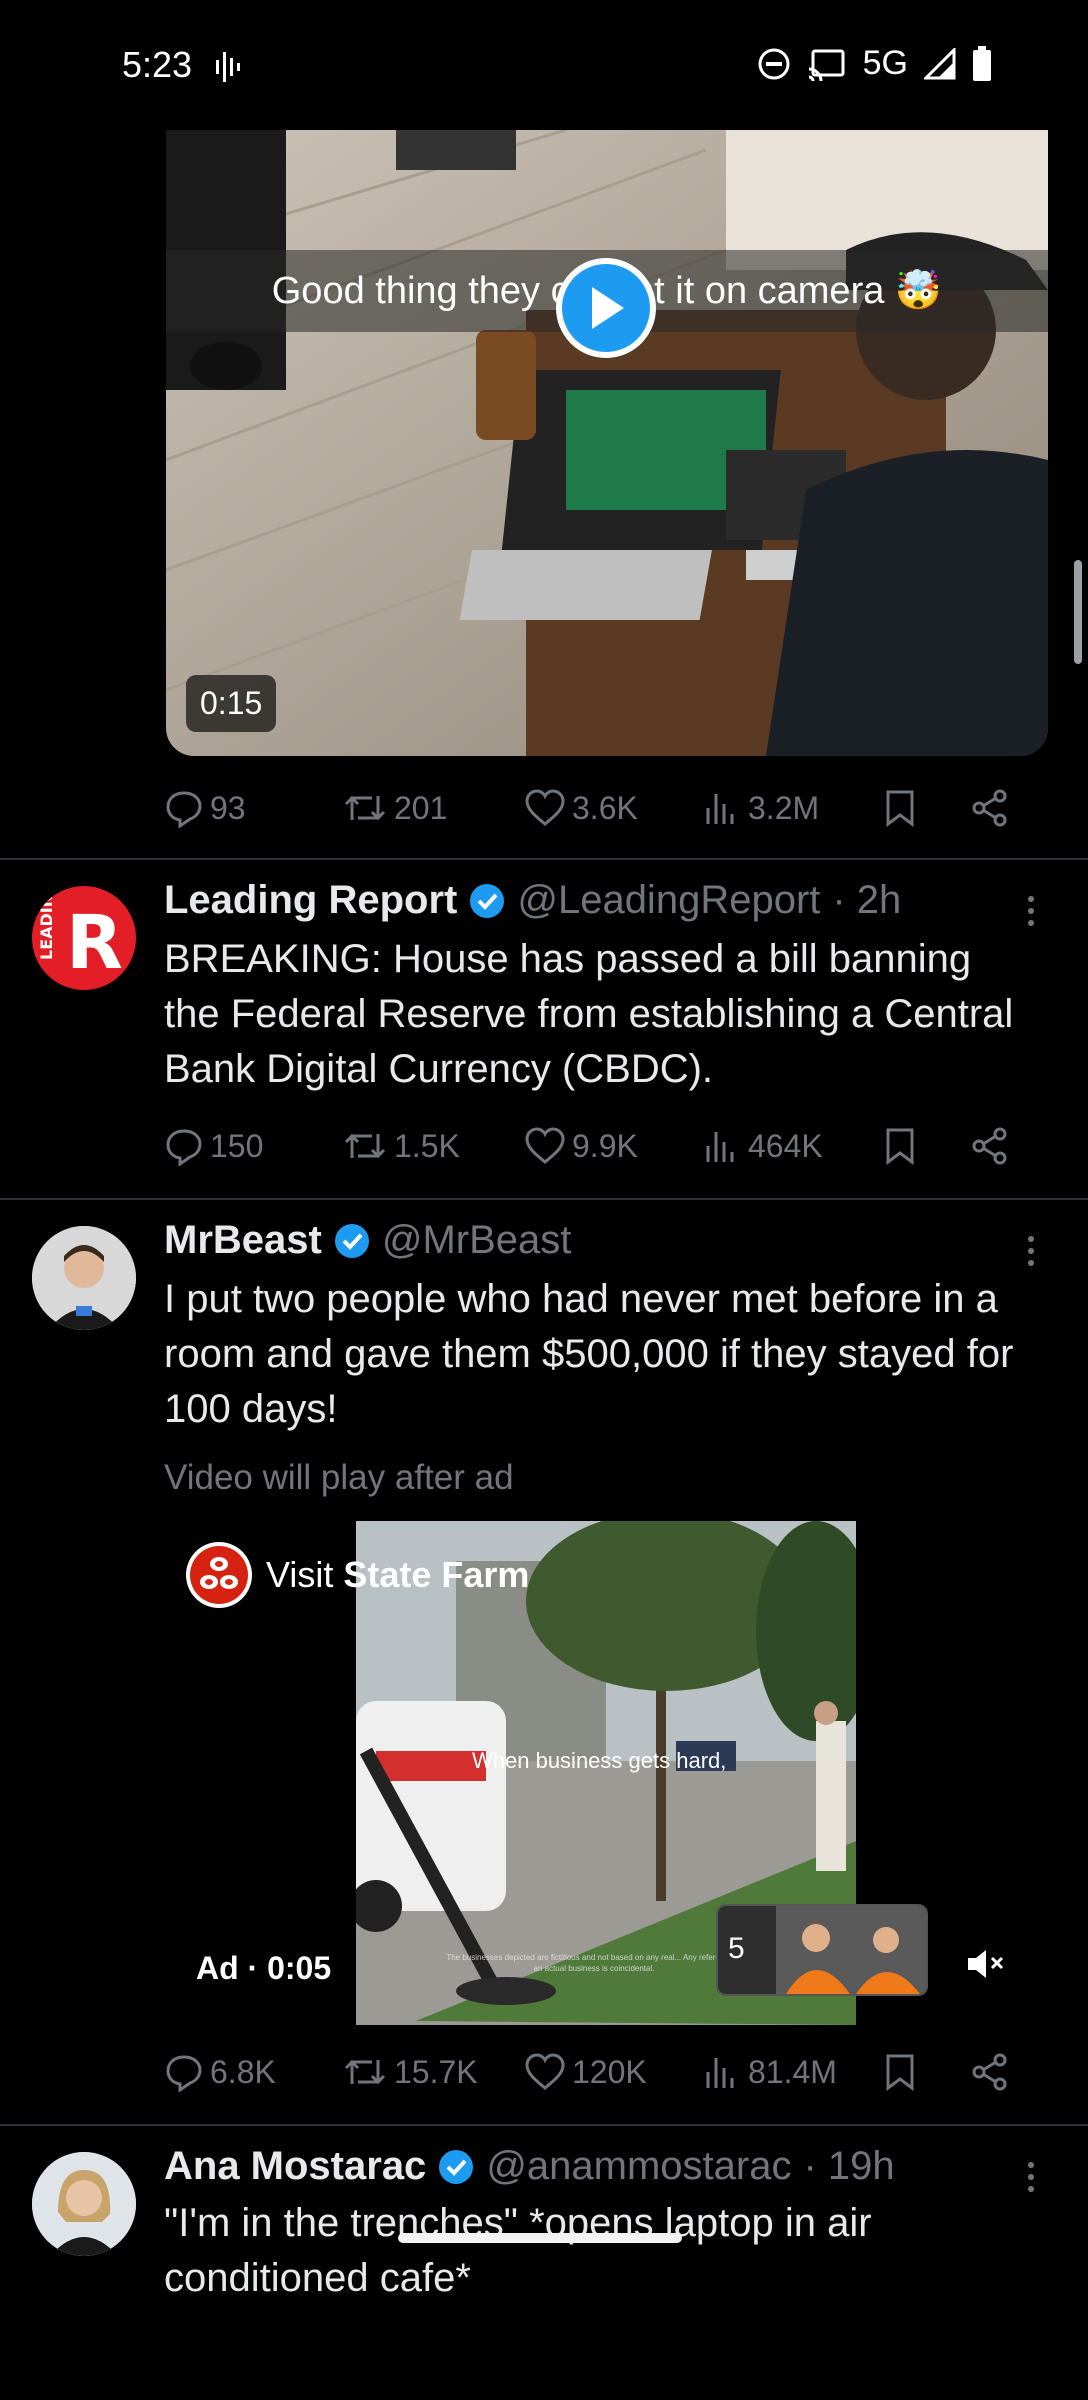  Describe the element at coordinates (826, 65) in the screenshot. I see `cast-icon` at that location.